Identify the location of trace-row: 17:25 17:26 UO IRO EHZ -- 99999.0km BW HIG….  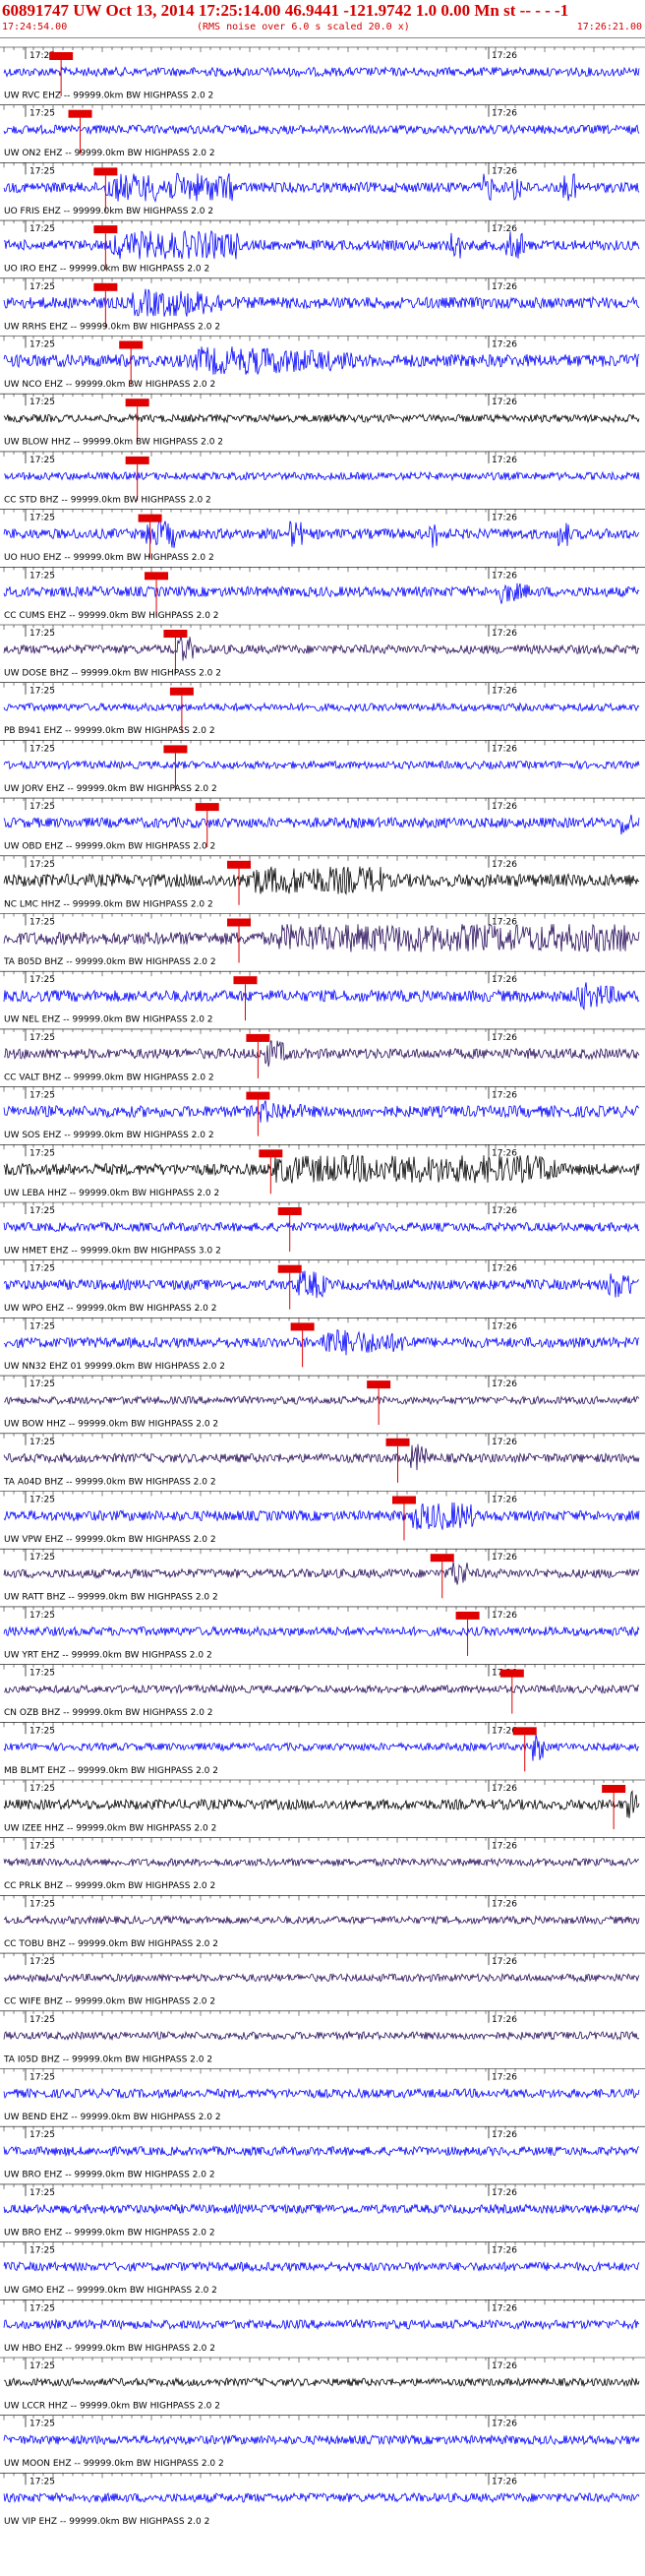
(322, 247).